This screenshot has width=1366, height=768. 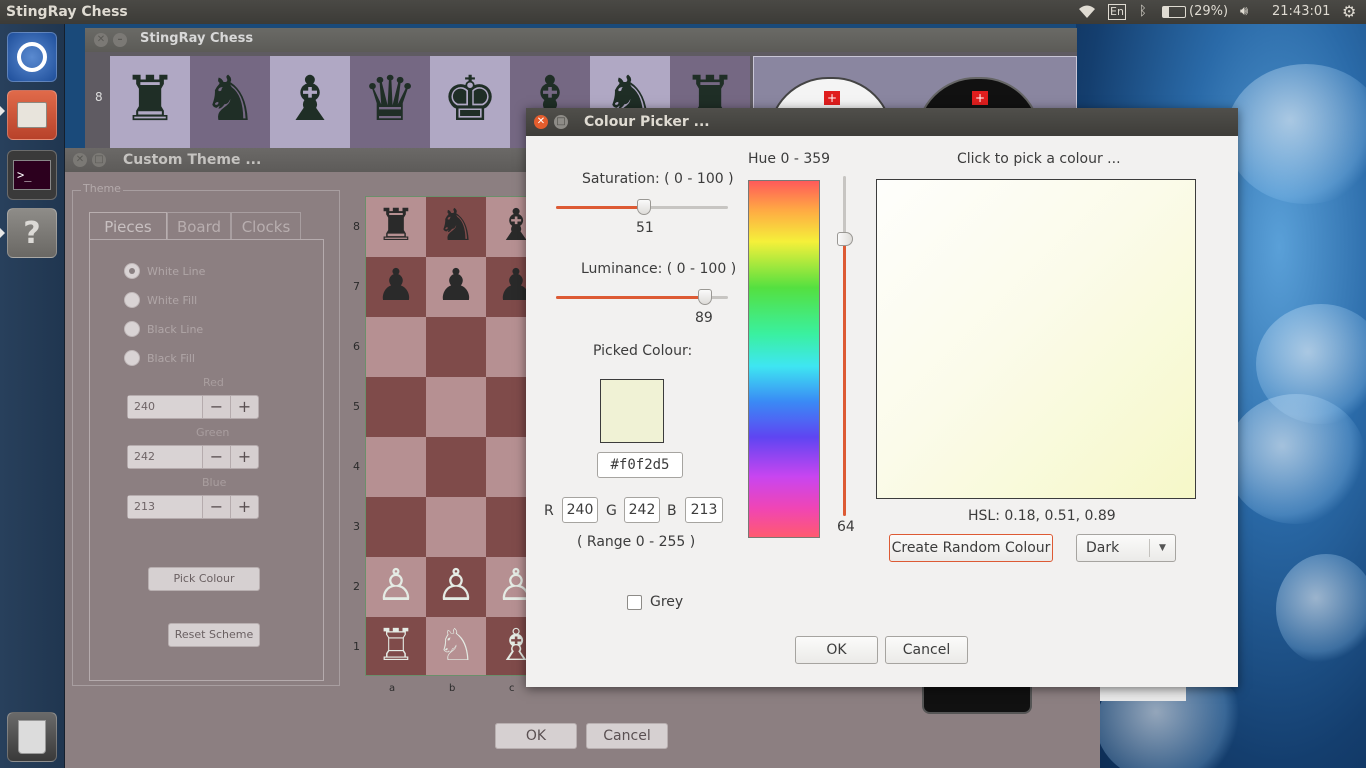 I want to click on pick-colour-button: Pick Colour, so click(x=204, y=579).